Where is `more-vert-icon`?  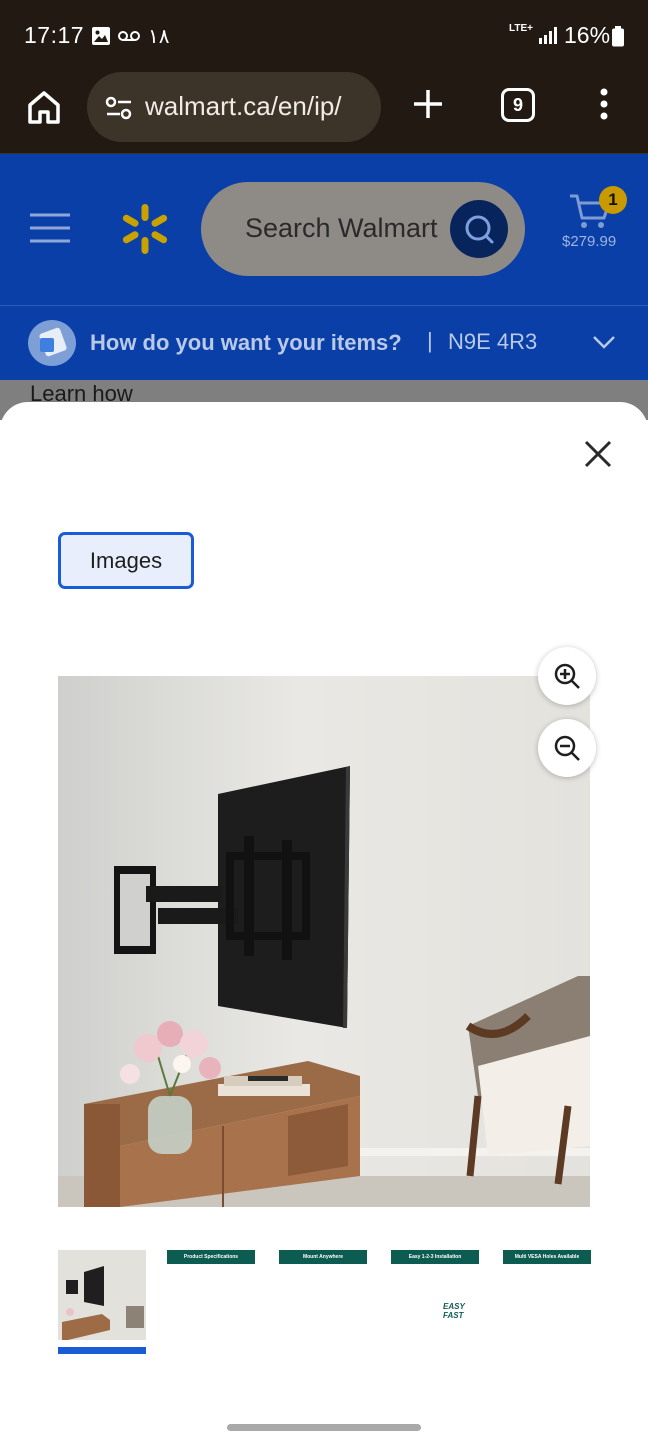 more-vert-icon is located at coordinates (604, 104).